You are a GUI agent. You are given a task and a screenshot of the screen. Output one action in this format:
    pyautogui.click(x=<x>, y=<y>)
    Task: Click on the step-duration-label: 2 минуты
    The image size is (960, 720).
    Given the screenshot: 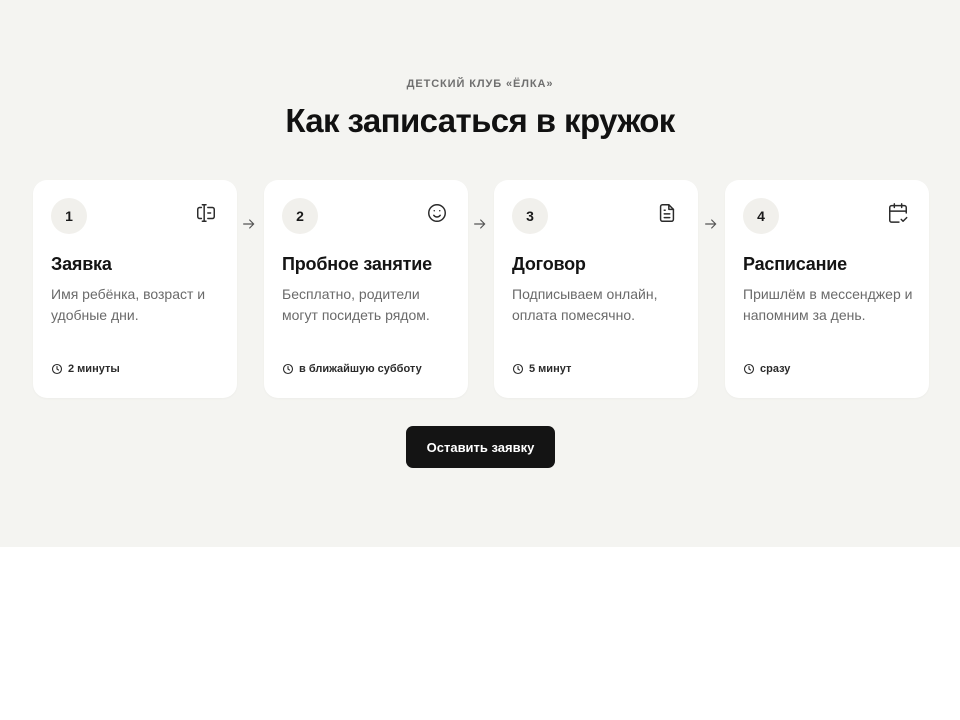 What is the action you would take?
    pyautogui.click(x=94, y=369)
    